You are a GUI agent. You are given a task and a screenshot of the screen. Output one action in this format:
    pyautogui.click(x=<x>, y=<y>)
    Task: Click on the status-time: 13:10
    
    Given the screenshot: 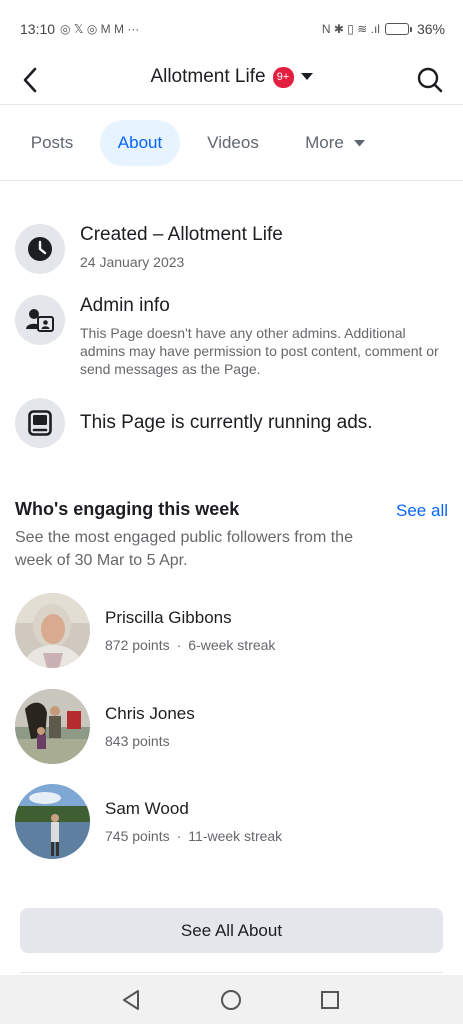 What is the action you would take?
    pyautogui.click(x=38, y=29)
    